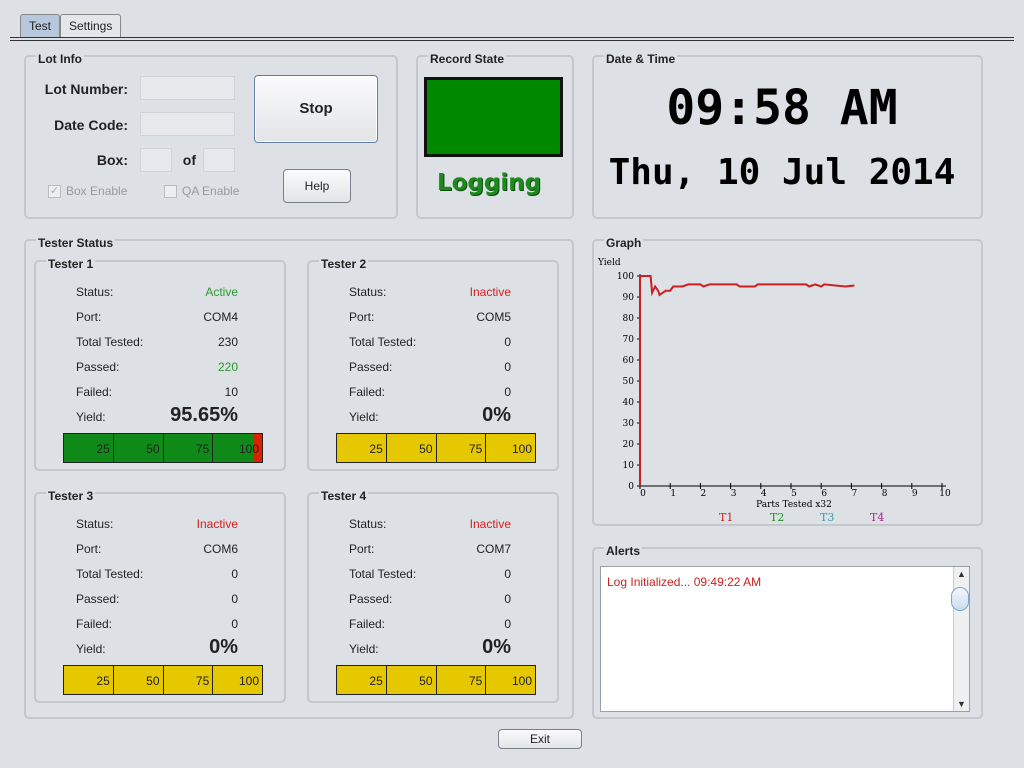 This screenshot has width=1024, height=768. What do you see at coordinates (629, 298) in the screenshot?
I see `y-tick-label: 90` at bounding box center [629, 298].